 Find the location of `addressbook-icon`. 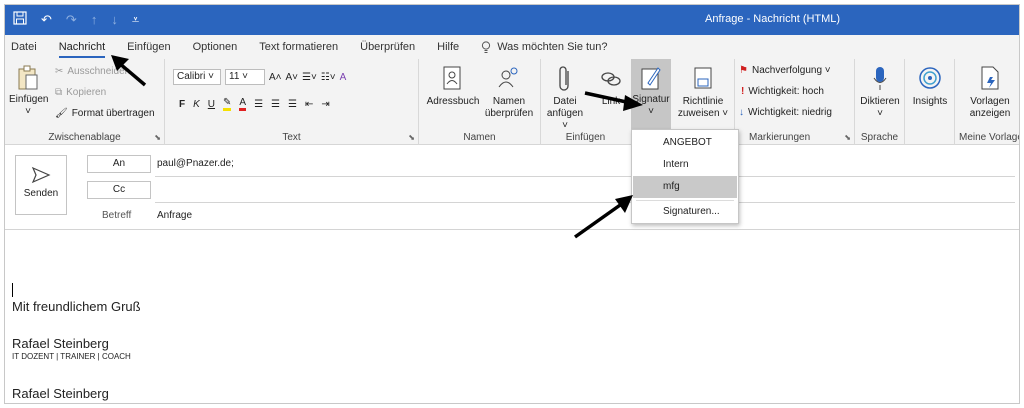

addressbook-icon is located at coordinates (452, 78).